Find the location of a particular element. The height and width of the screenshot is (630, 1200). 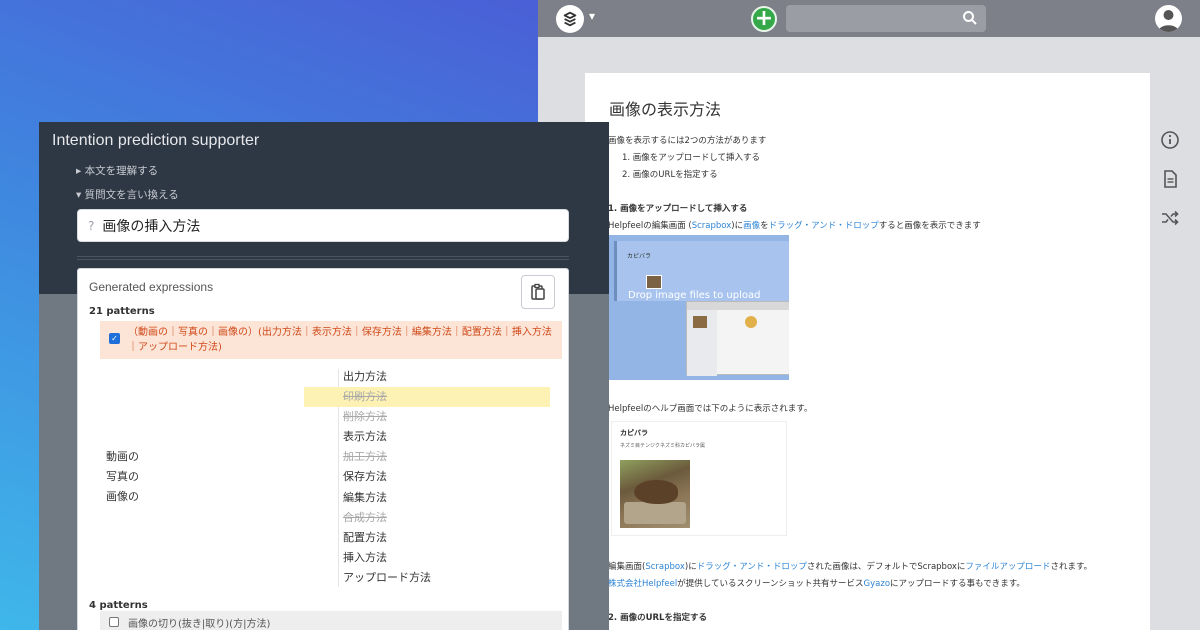

clipboard-icon is located at coordinates (538, 291).